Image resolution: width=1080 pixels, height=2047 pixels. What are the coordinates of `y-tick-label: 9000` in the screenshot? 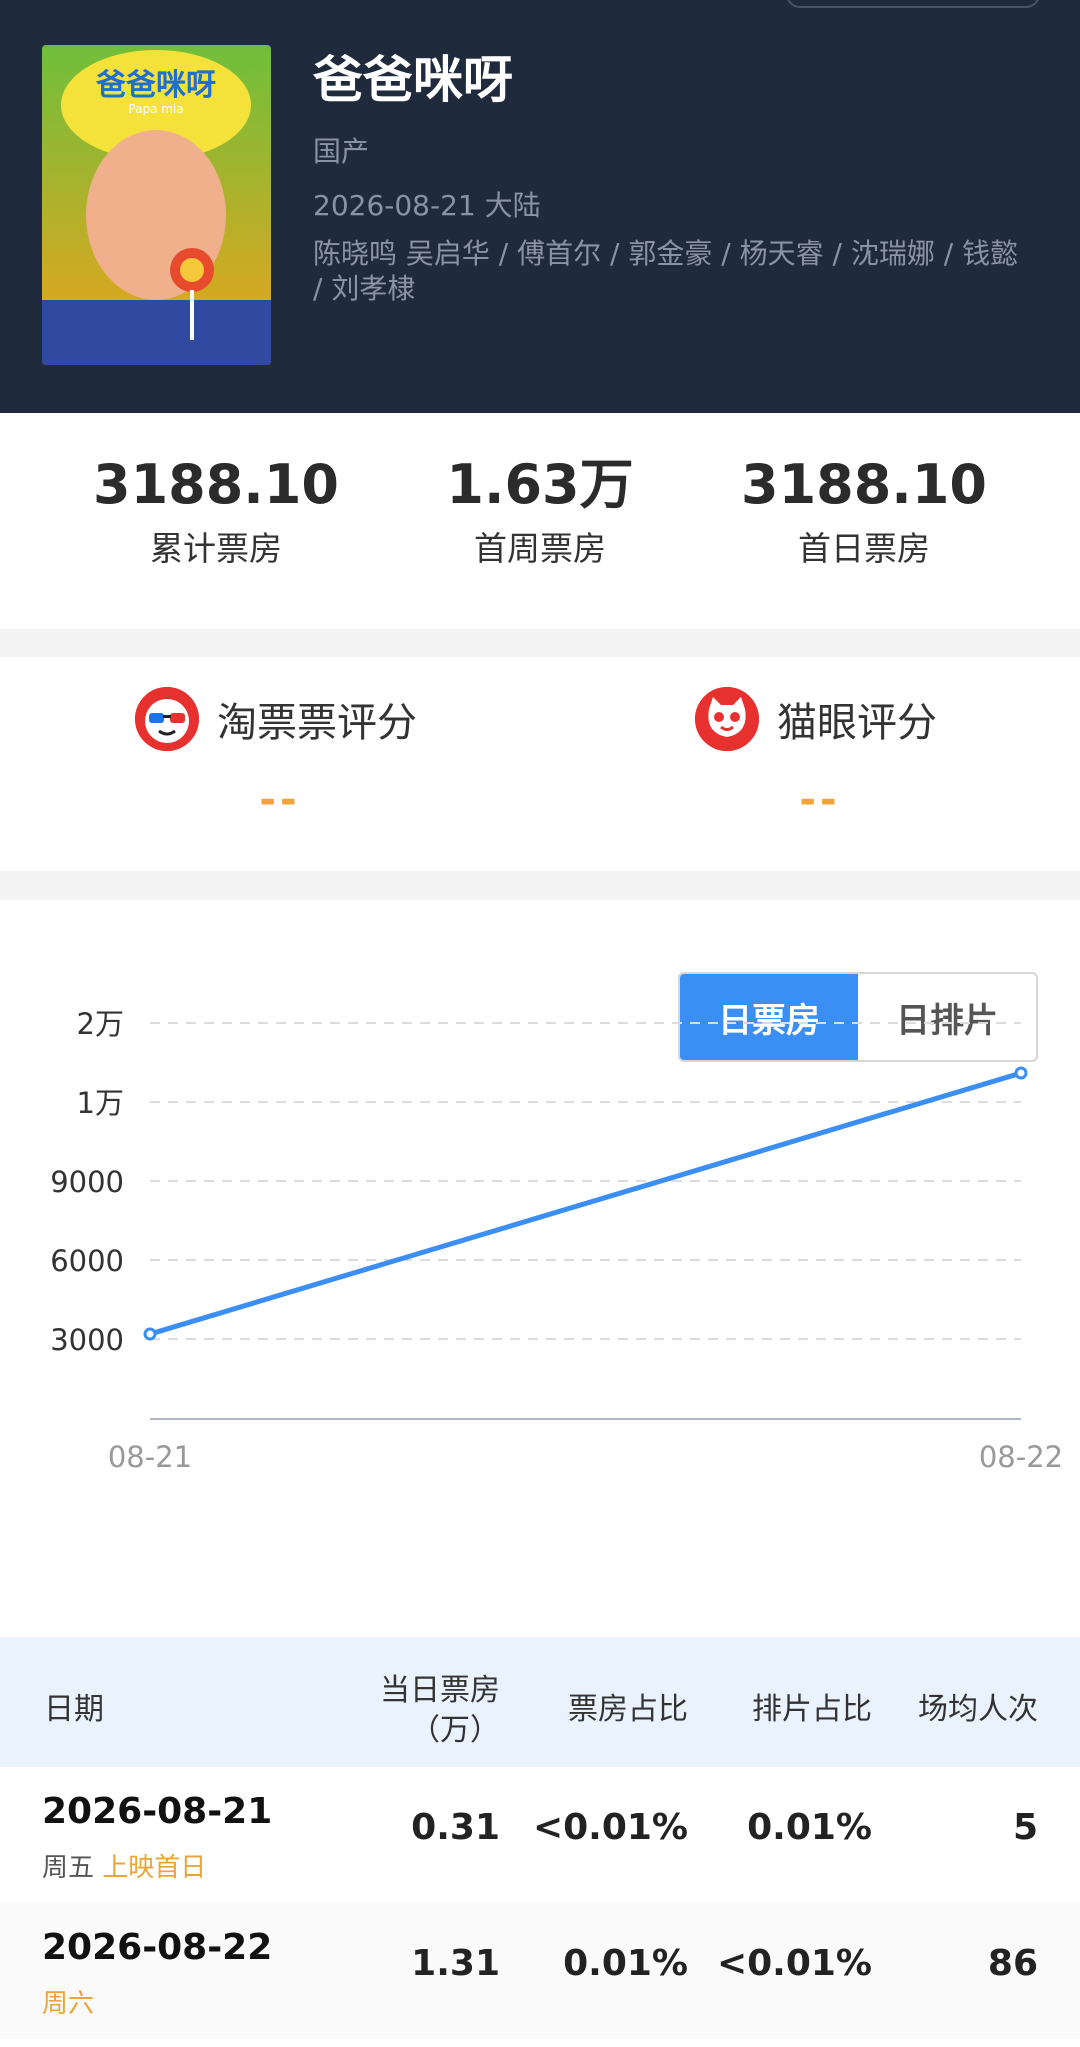 It's located at (87, 1182).